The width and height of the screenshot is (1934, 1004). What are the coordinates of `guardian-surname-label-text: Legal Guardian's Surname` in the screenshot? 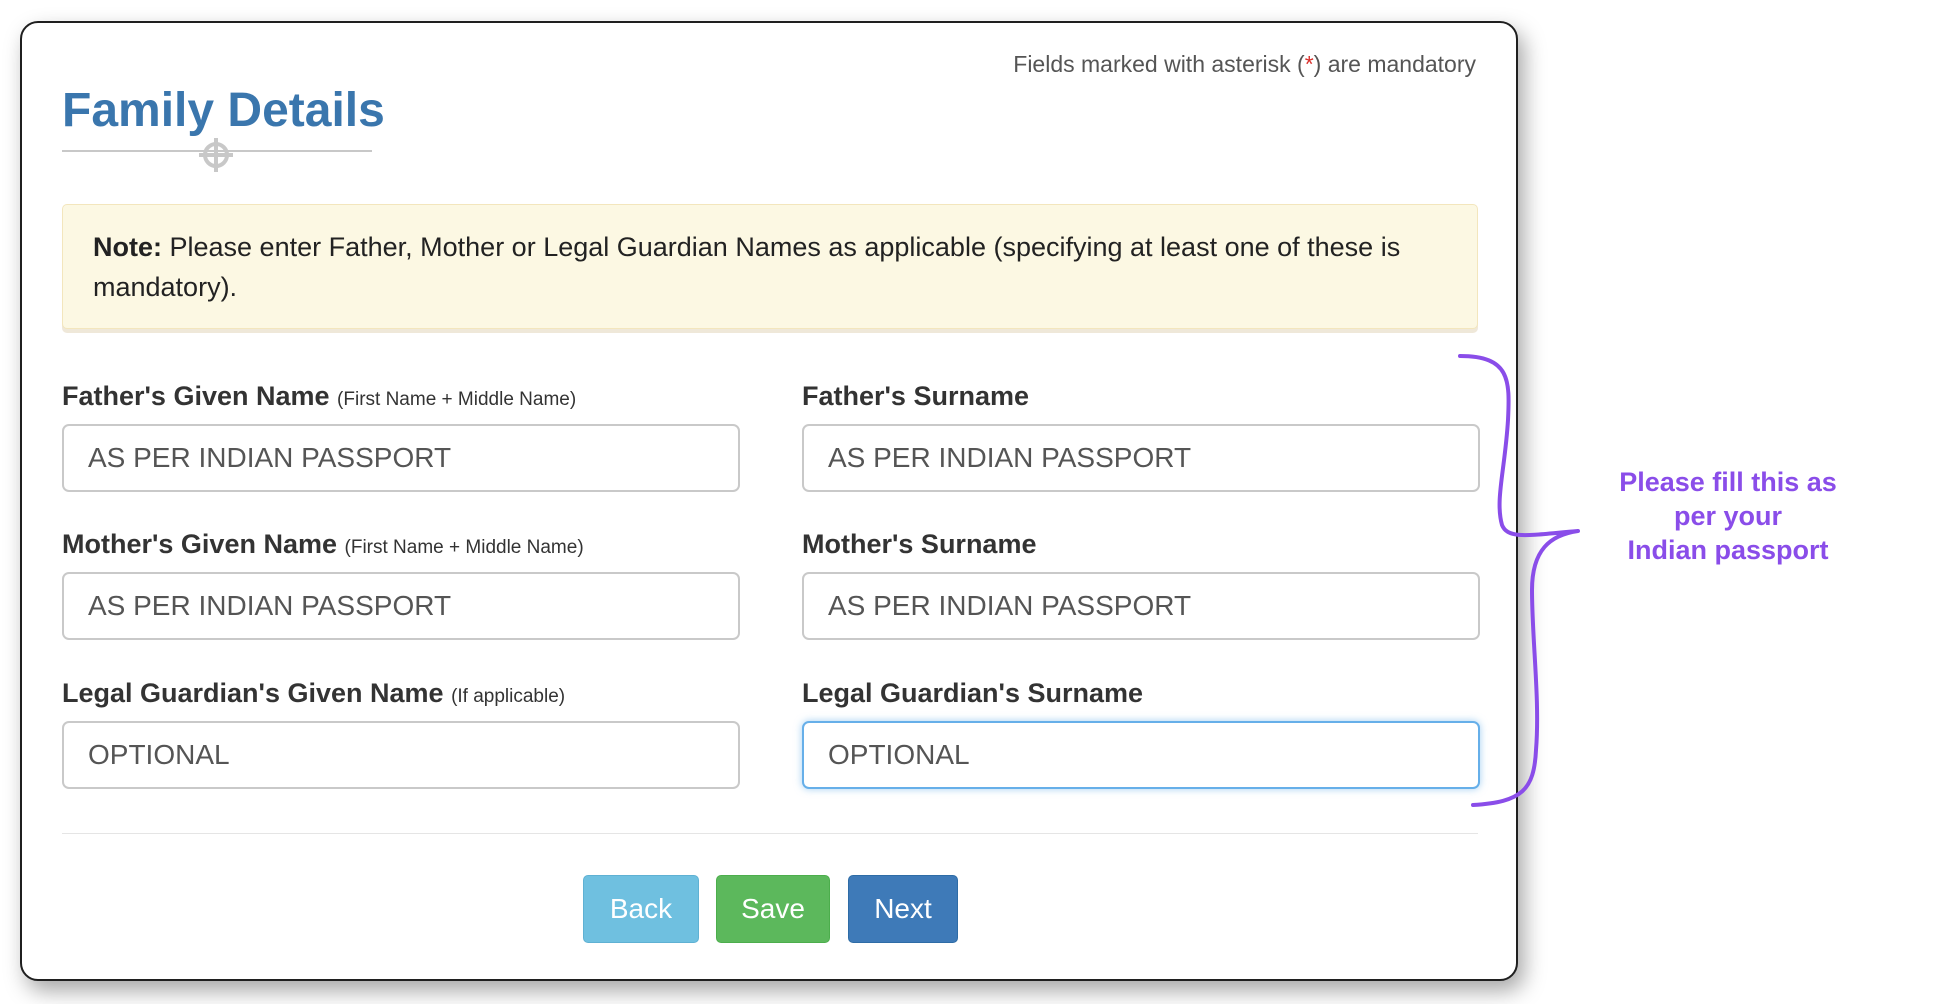 It's located at (973, 693).